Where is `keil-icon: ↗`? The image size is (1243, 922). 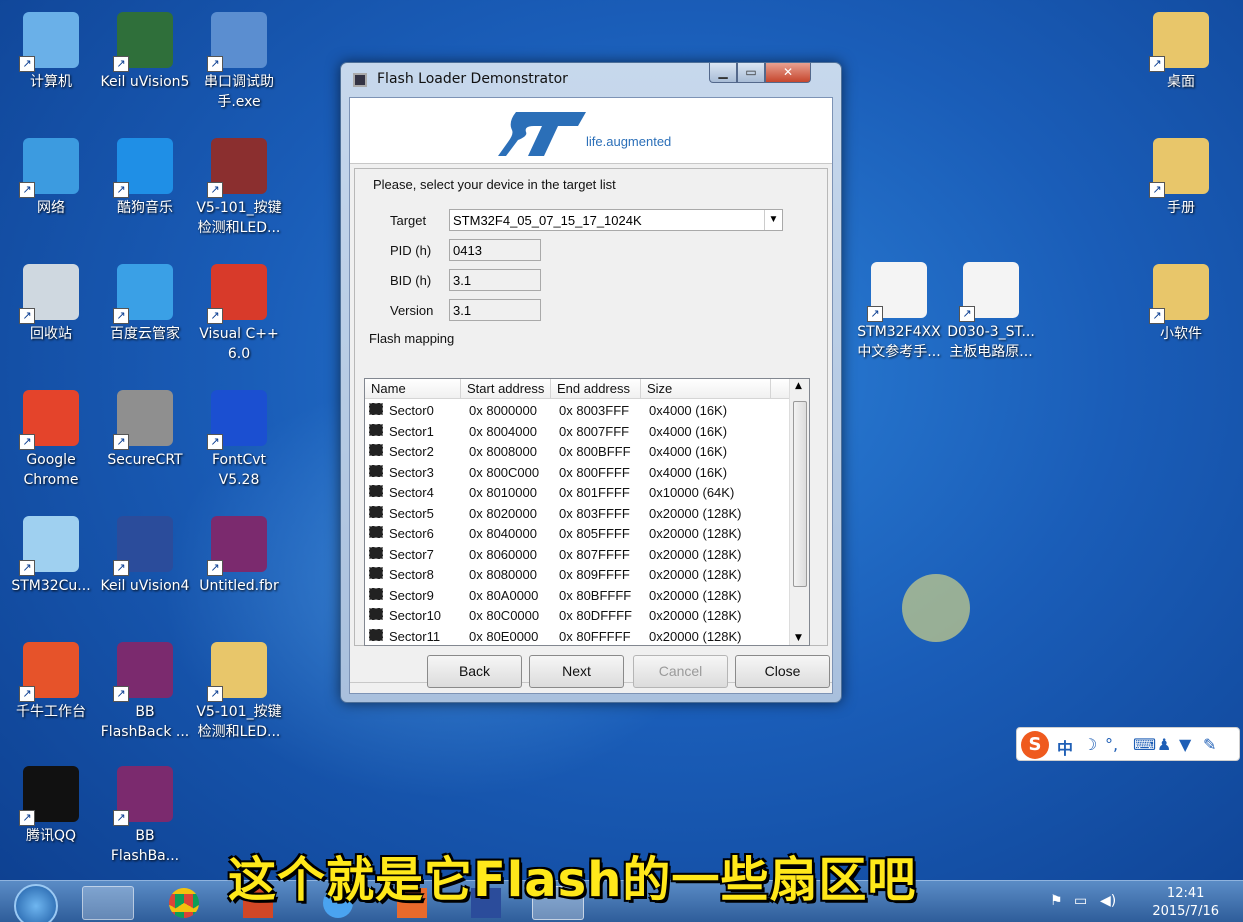 keil-icon: ↗ is located at coordinates (143, 42).